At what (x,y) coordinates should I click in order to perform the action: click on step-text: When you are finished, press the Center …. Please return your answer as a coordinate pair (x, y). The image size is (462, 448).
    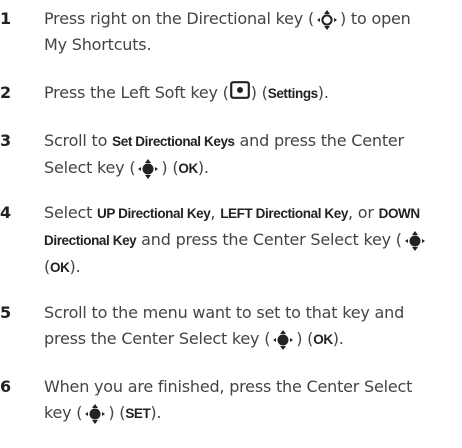
    Looking at the image, I should click on (250, 400).